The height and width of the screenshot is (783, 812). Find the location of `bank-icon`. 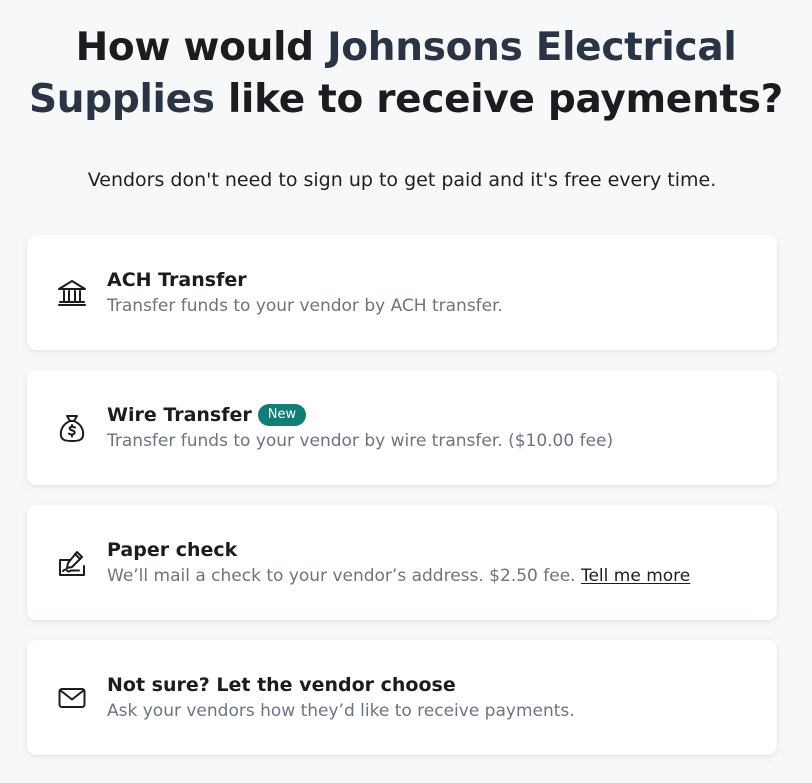

bank-icon is located at coordinates (72, 293).